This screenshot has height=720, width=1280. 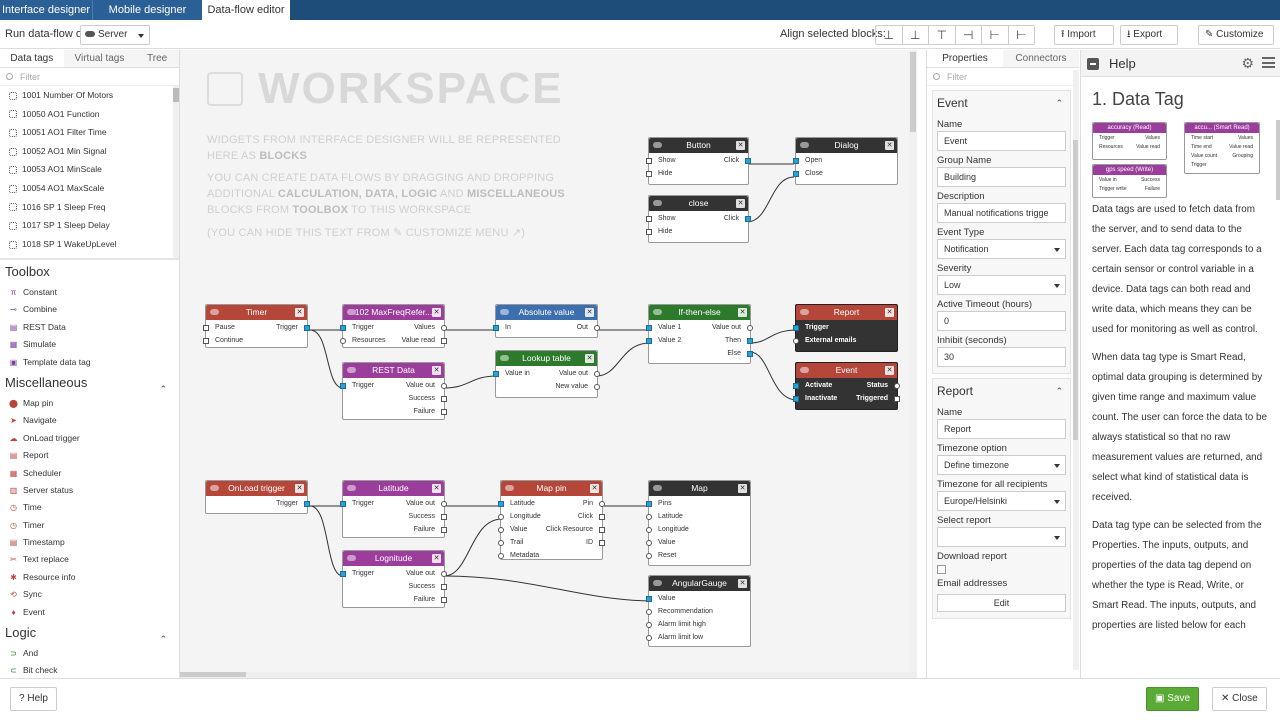 I want to click on block-timer: Timer ✕ Pause Continue Trigger, so click(x=256, y=326).